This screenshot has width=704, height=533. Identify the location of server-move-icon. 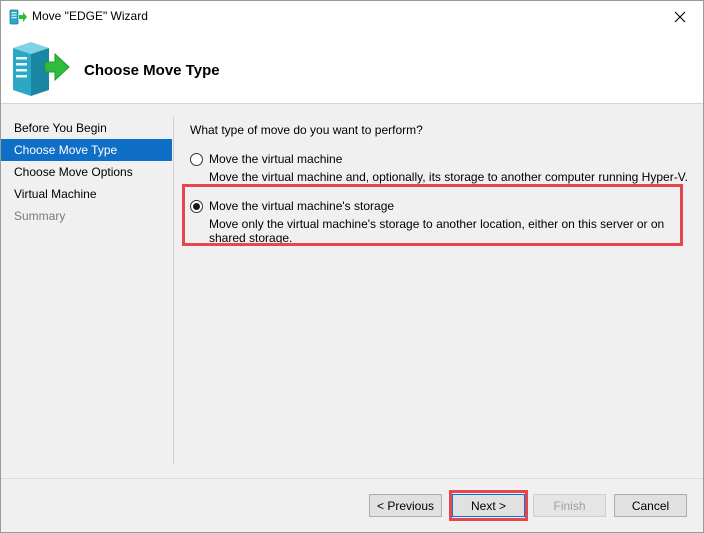
(41, 69).